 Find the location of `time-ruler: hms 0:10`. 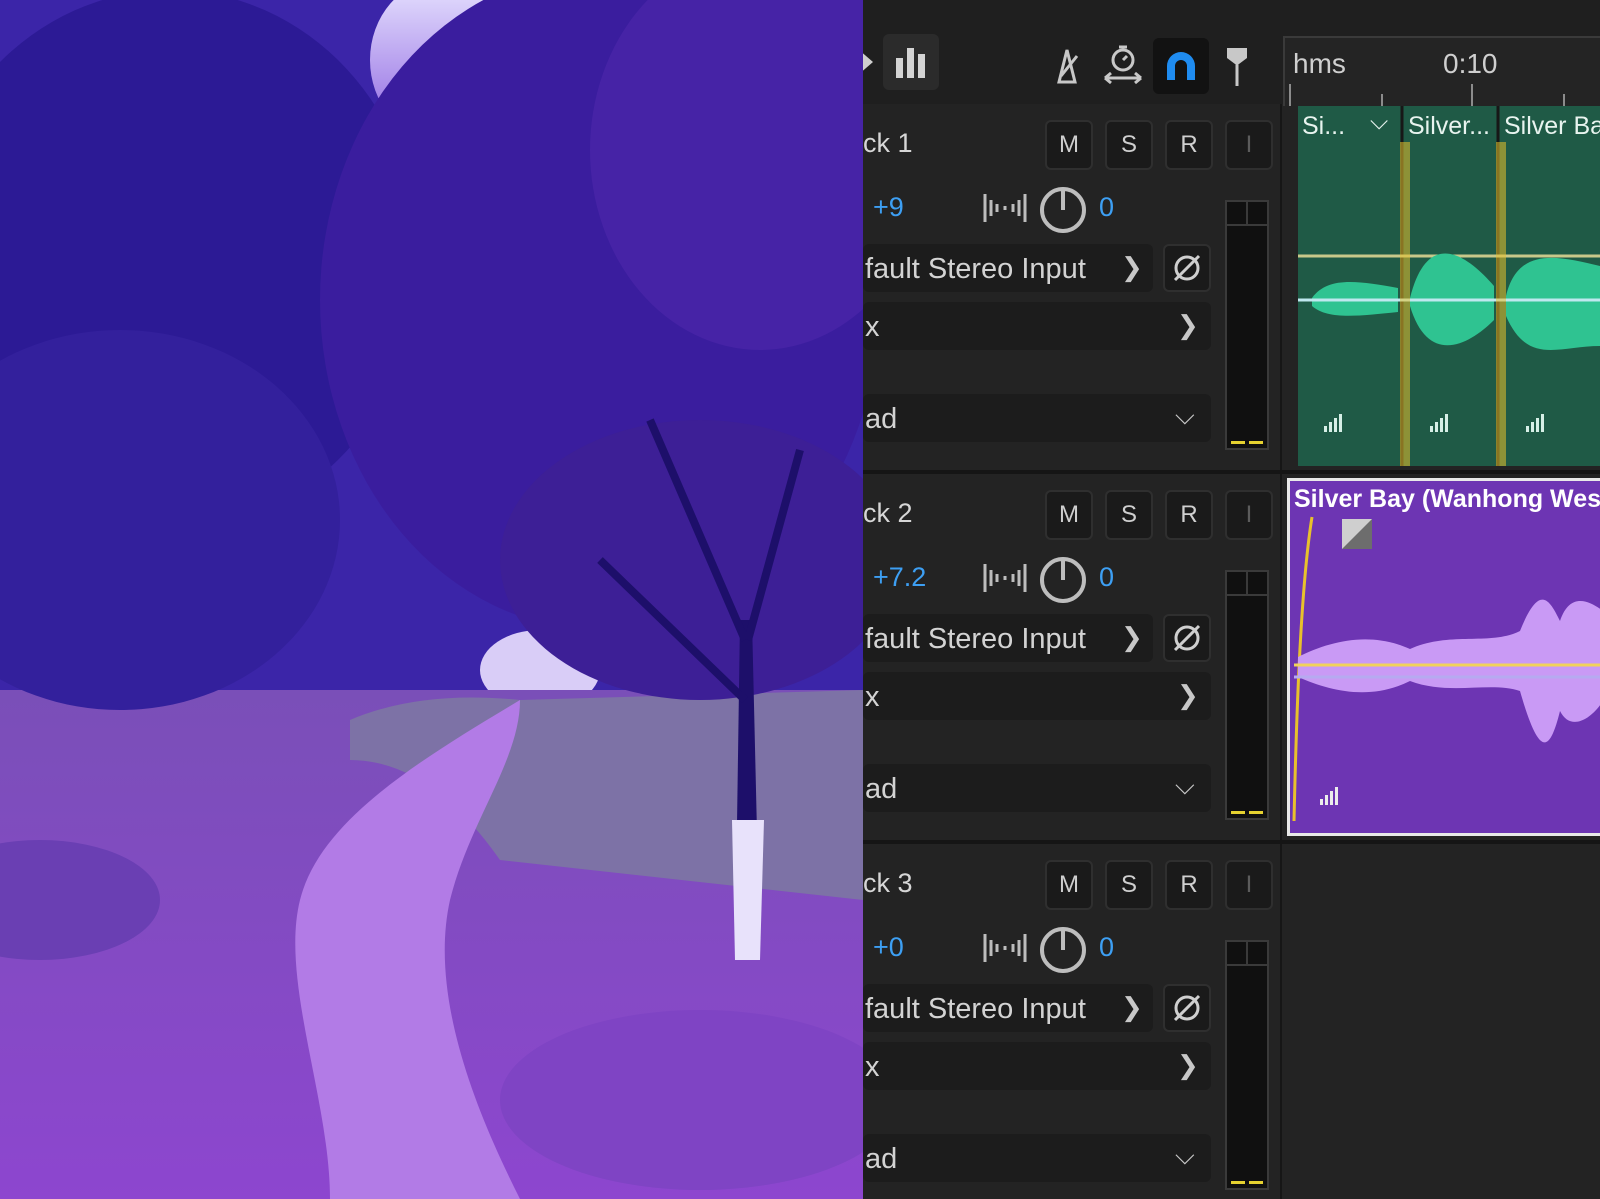

time-ruler: hms 0:10 is located at coordinates (1441, 71).